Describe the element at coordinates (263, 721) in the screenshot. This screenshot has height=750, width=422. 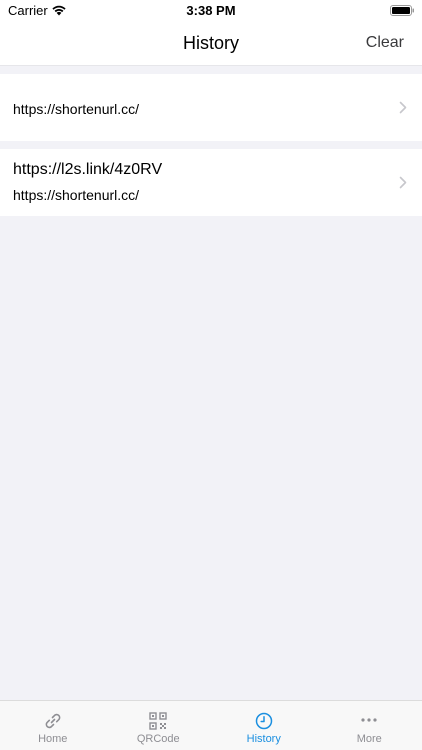
I see `clock-icon` at that location.